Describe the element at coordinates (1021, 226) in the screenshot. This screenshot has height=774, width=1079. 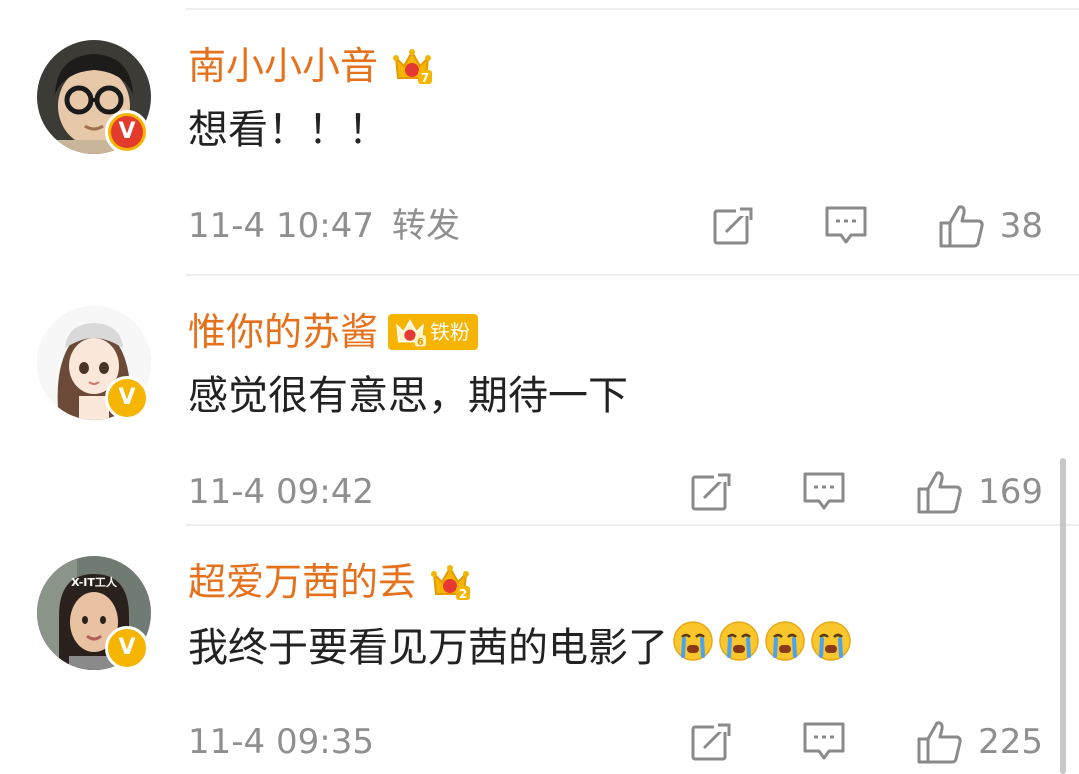
I see `like-count: 38` at that location.